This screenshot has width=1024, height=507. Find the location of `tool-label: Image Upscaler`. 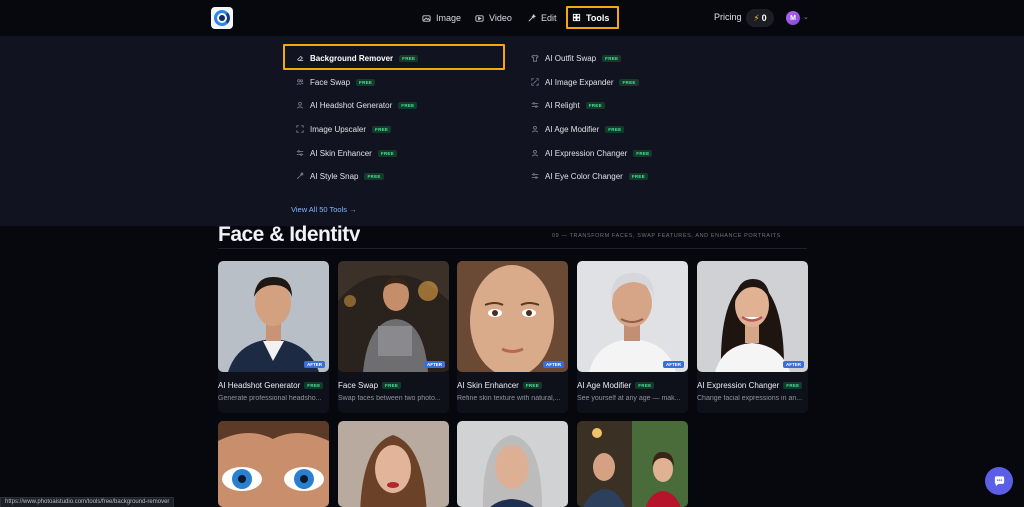

tool-label: Image Upscaler is located at coordinates (338, 129).